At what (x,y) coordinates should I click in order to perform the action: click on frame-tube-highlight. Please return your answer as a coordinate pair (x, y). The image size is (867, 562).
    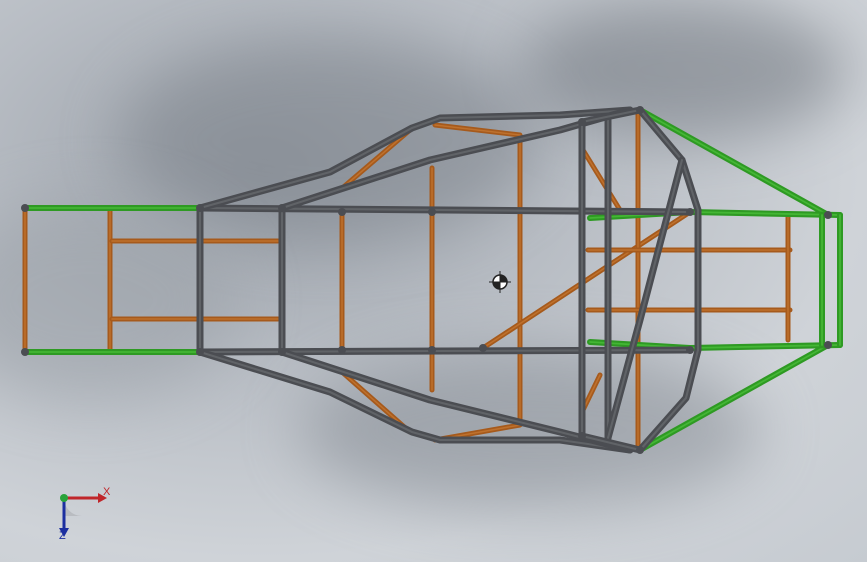
    Looking at the image, I should click on (645, 299).